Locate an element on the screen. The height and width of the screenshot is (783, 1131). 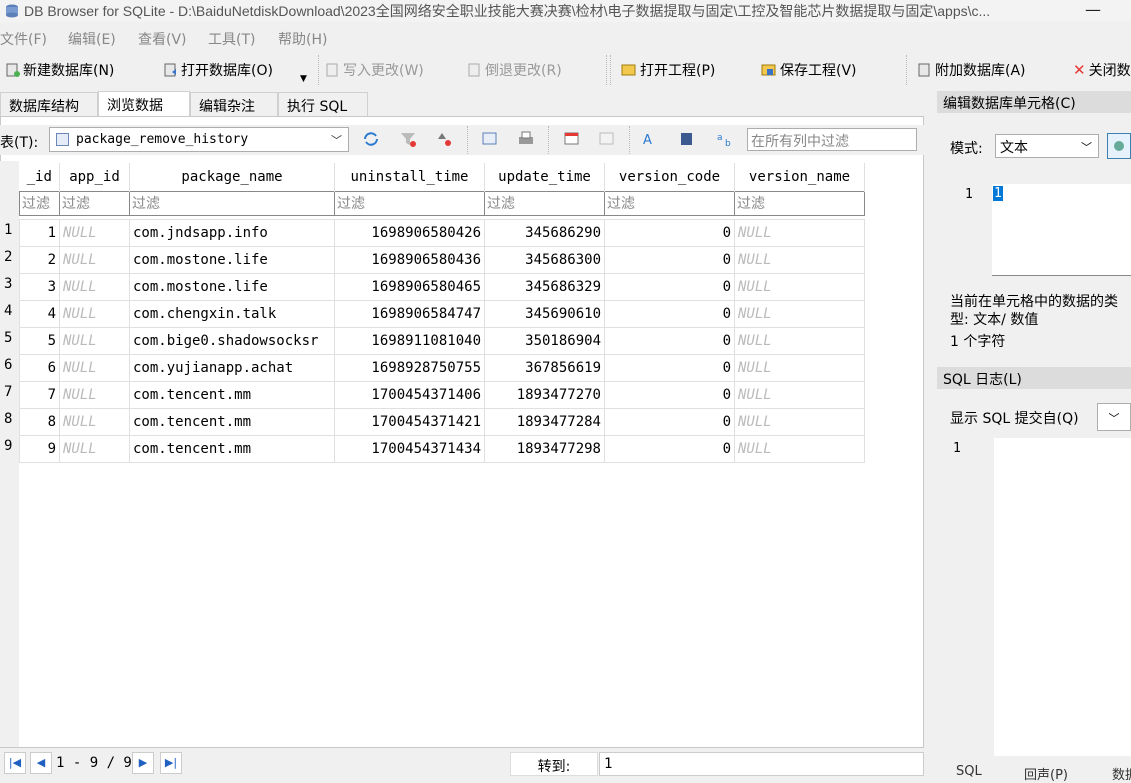
cell-package-name: com.bige0.shadowsocksr is located at coordinates (232, 340).